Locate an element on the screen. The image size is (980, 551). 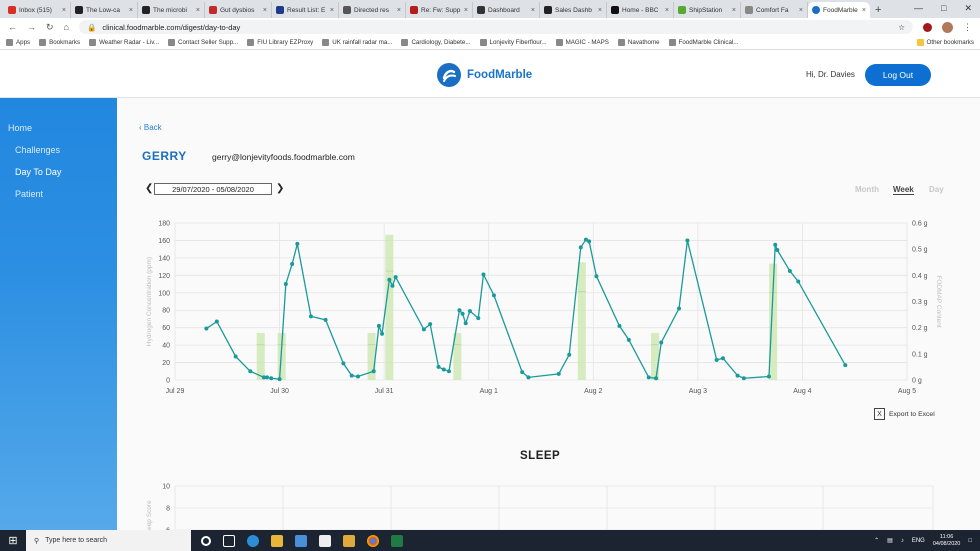
x-tick-label: Jul 29 is located at coordinates (175, 391).